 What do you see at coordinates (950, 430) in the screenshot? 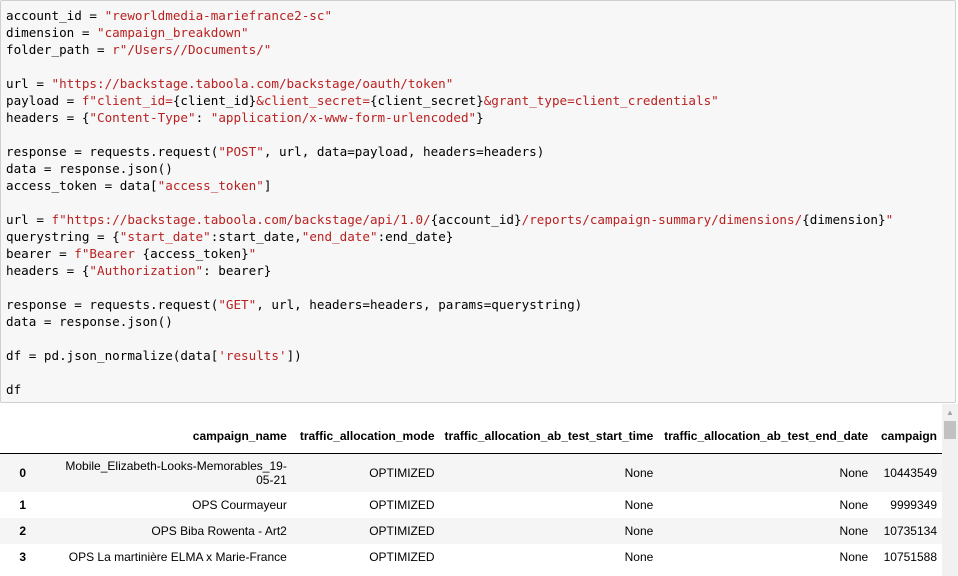
I see `scrollbar-thumb` at bounding box center [950, 430].